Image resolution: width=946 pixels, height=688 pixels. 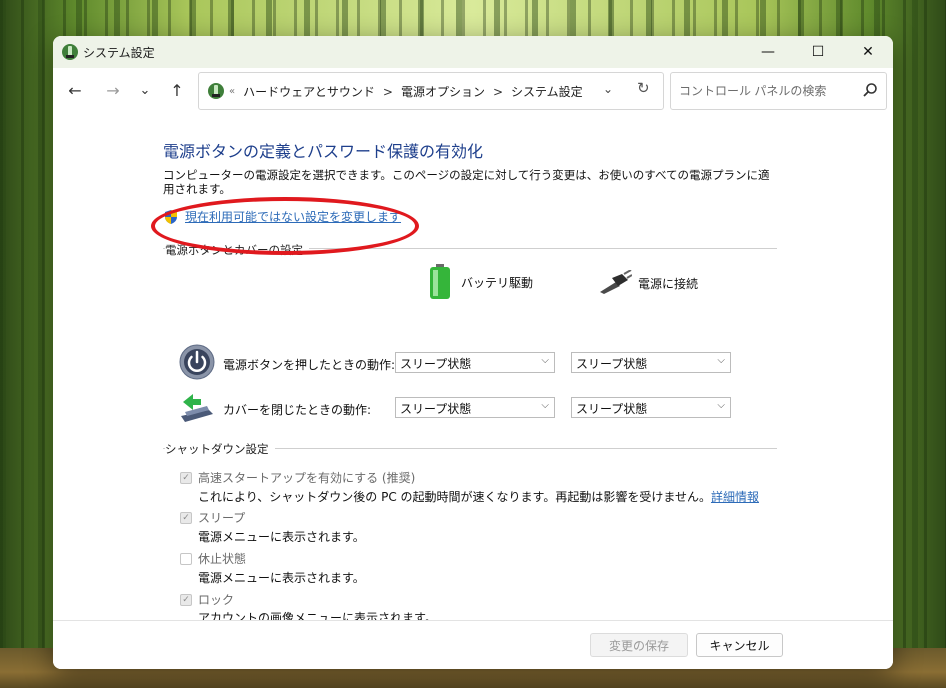 I want to click on shutdown-section-title: シャットダウン設定, so click(x=220, y=449).